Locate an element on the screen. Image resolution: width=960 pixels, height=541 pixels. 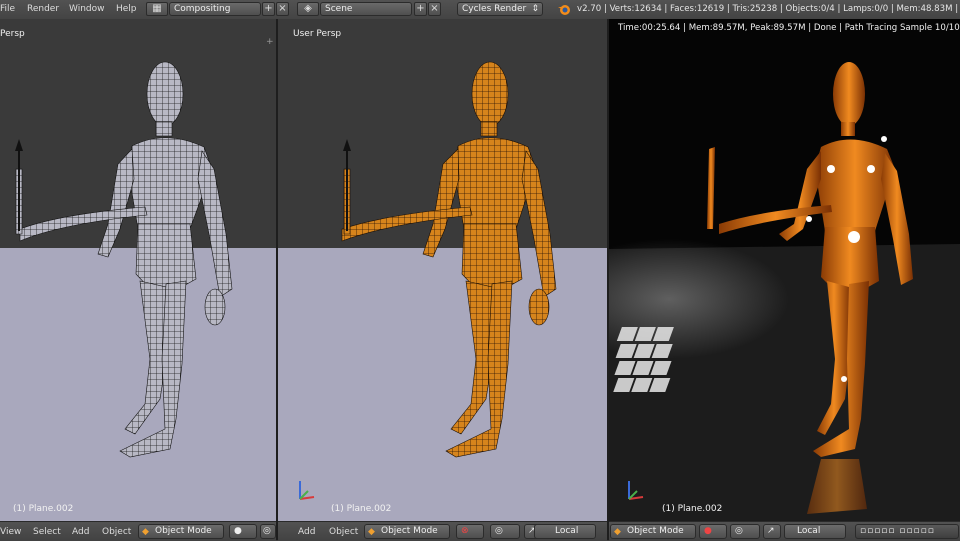
viewport-middle-header: Add Object ◆ Object Mode ⊗ ◎ ↗ Local is located at coordinates (442, 531).